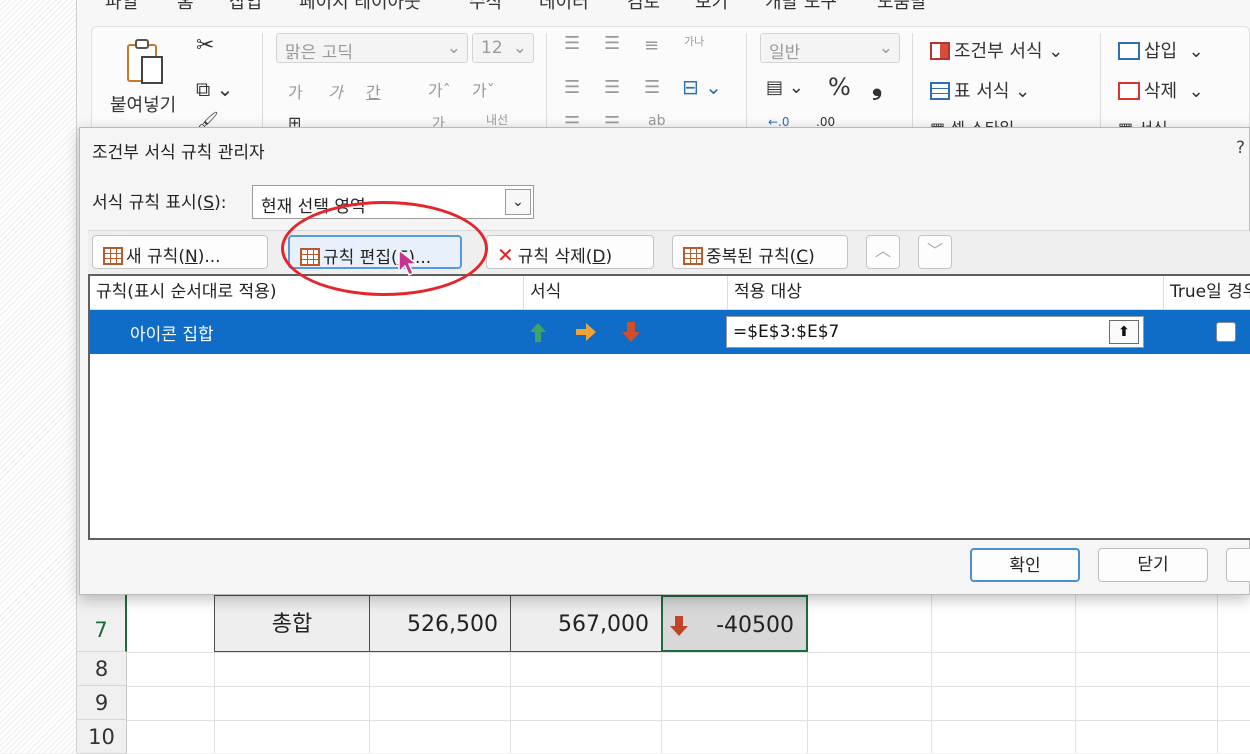  I want to click on ribbon-tabs: 파일 홈 삽입 페이지 레이아웃 수식 데이터 검토 보기 개발 도구 도움말, so click(663, 7).